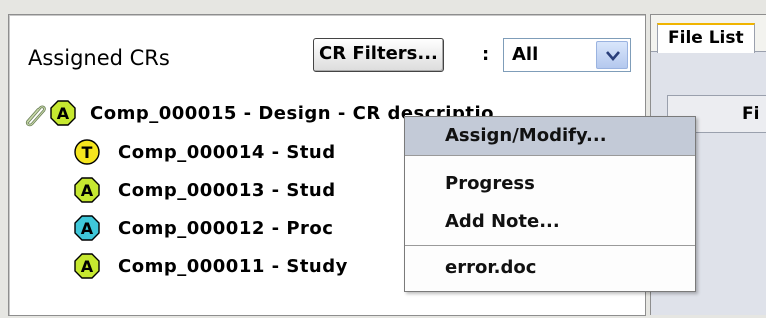 Image resolution: width=766 pixels, height=318 pixels. Describe the element at coordinates (612, 55) in the screenshot. I see `chevron-down-icon` at that location.